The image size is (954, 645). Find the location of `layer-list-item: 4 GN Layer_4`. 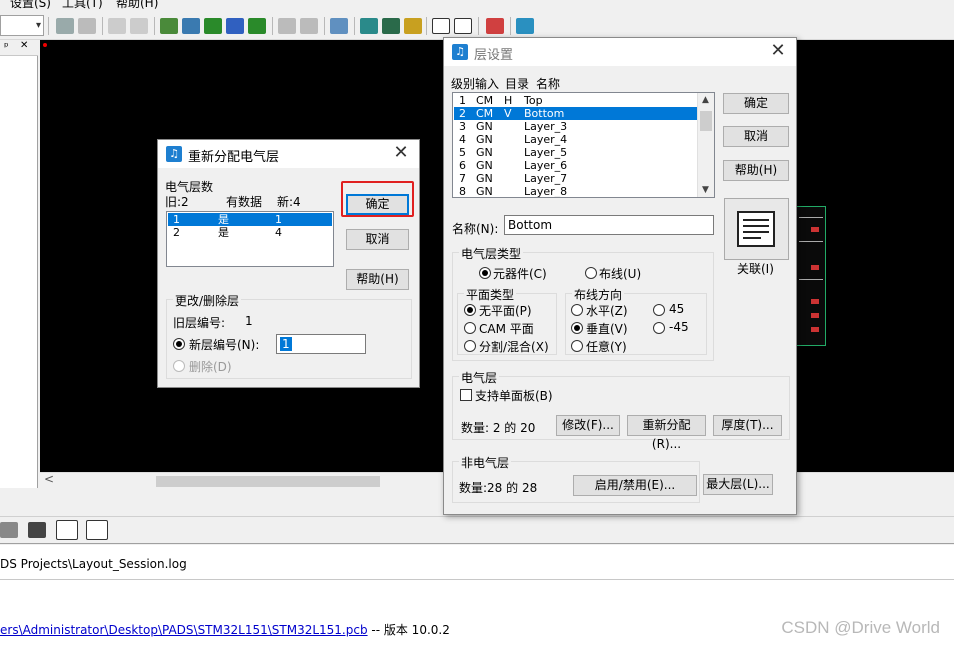

layer-list-item: 4 GN Layer_4 is located at coordinates (575, 139).